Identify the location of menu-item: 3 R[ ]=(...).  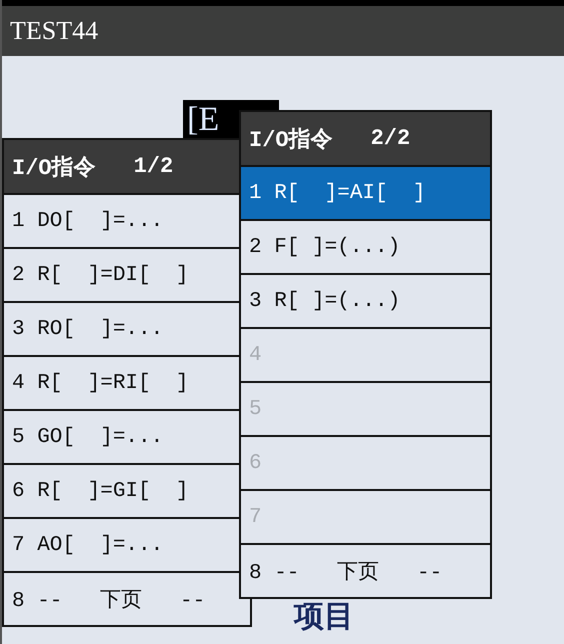
(365, 302).